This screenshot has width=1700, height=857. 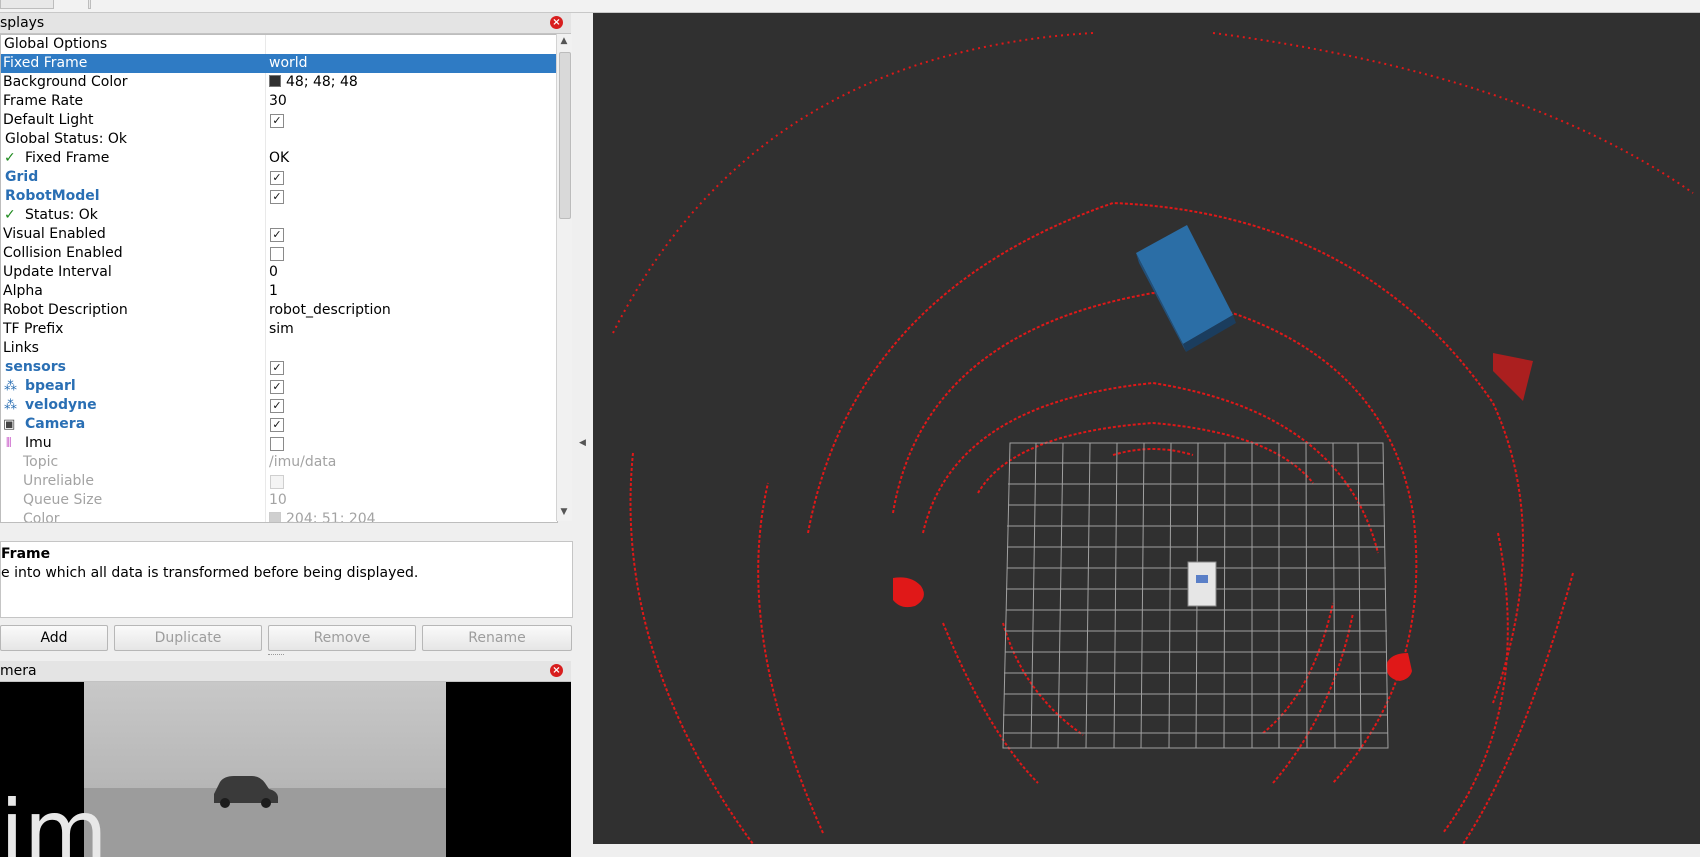 What do you see at coordinates (188, 638) in the screenshot?
I see `duplicate-button: Duplicate` at bounding box center [188, 638].